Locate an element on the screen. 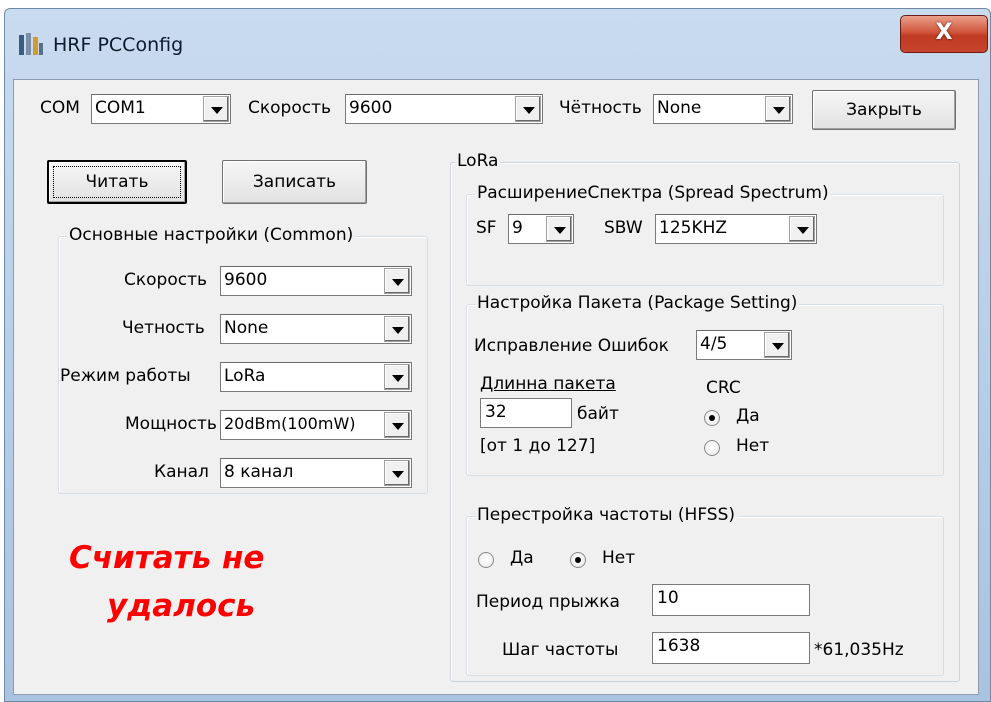 Image resolution: width=991 pixels, height=702 pixels. crc-yes-radio is located at coordinates (712, 418).